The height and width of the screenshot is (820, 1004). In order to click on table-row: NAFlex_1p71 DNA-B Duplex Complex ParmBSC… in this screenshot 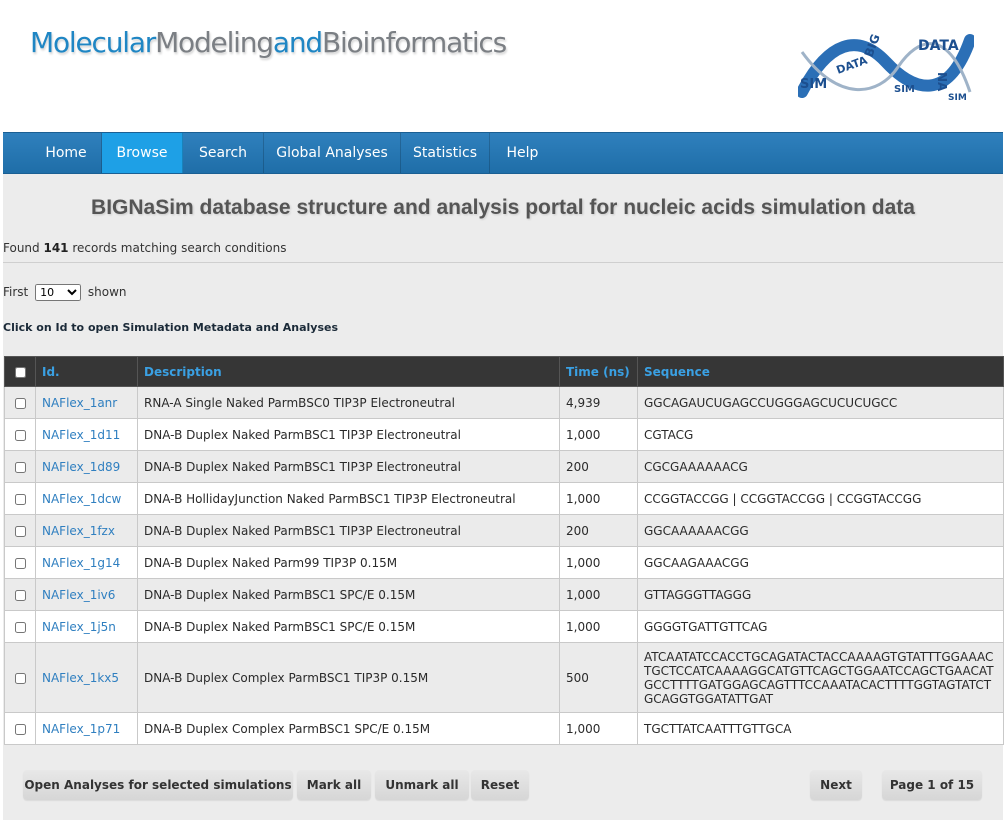, I will do `click(504, 728)`.